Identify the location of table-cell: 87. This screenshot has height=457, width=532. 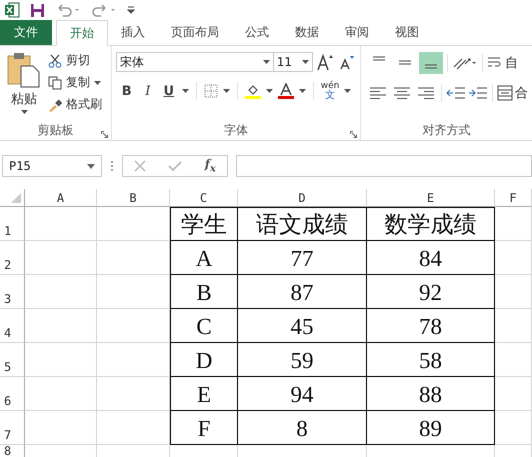
(302, 292).